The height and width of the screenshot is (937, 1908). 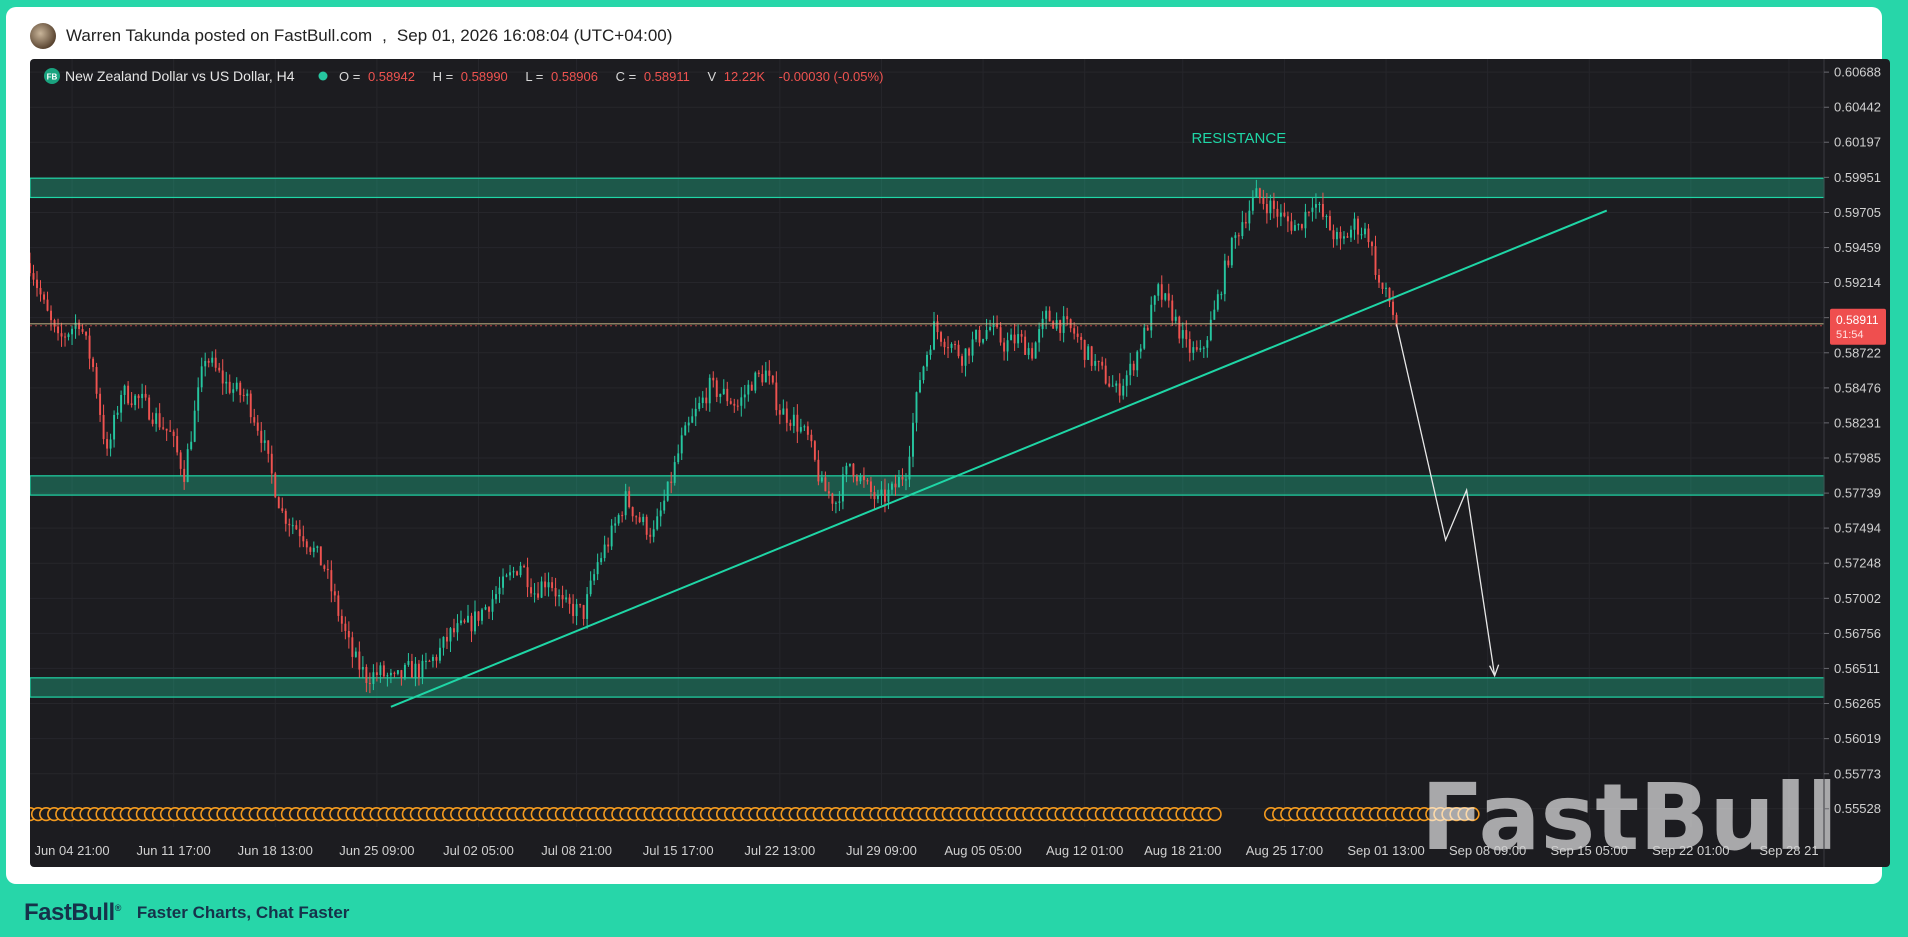 What do you see at coordinates (43, 36) in the screenshot?
I see `author-avatar` at bounding box center [43, 36].